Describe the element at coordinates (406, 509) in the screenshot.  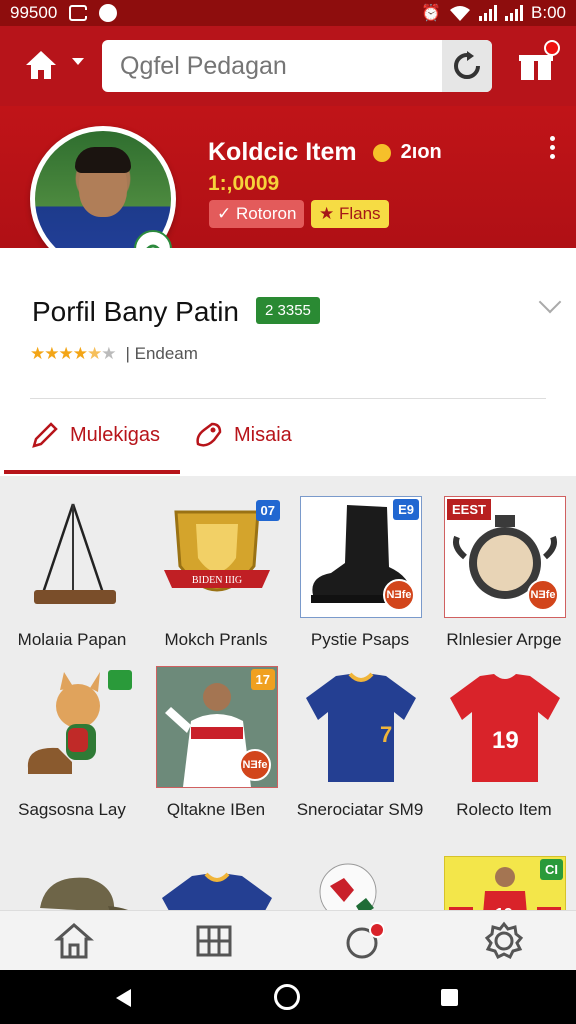
I see `item-corner-badge: E9` at that location.